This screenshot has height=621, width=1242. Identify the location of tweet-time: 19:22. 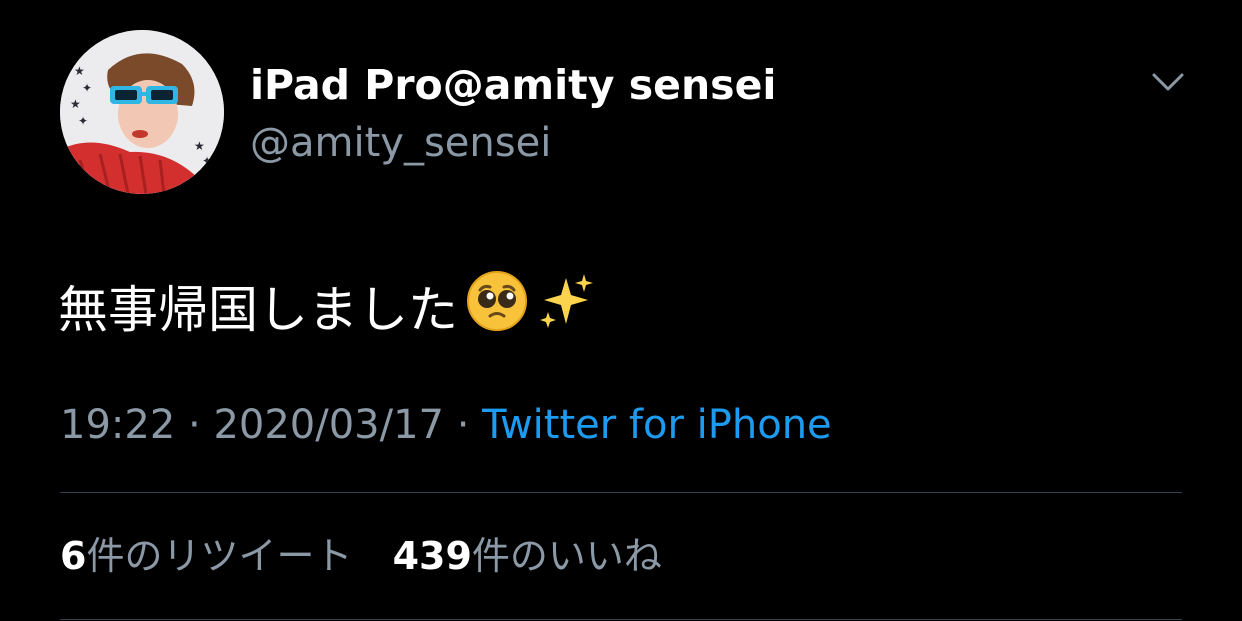
(118, 425).